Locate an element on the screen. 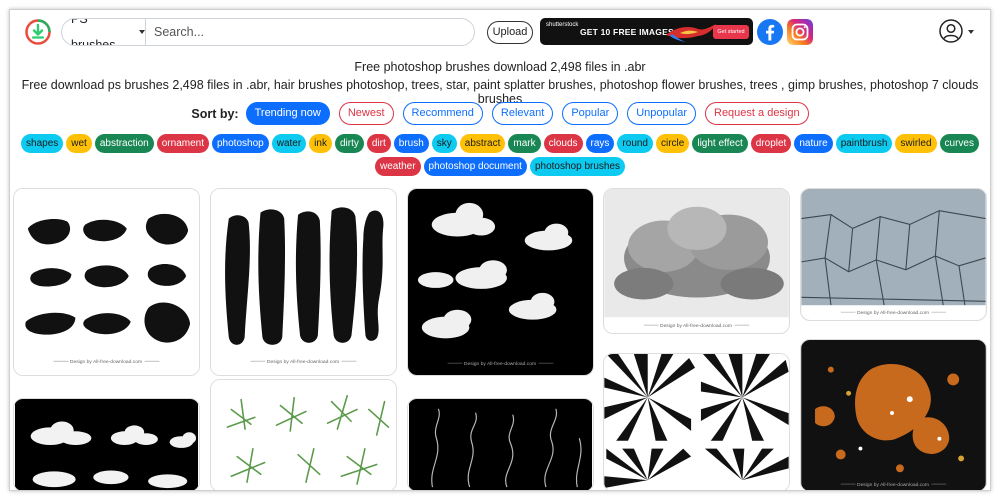  tag-abstract: abstract is located at coordinates (482, 143).